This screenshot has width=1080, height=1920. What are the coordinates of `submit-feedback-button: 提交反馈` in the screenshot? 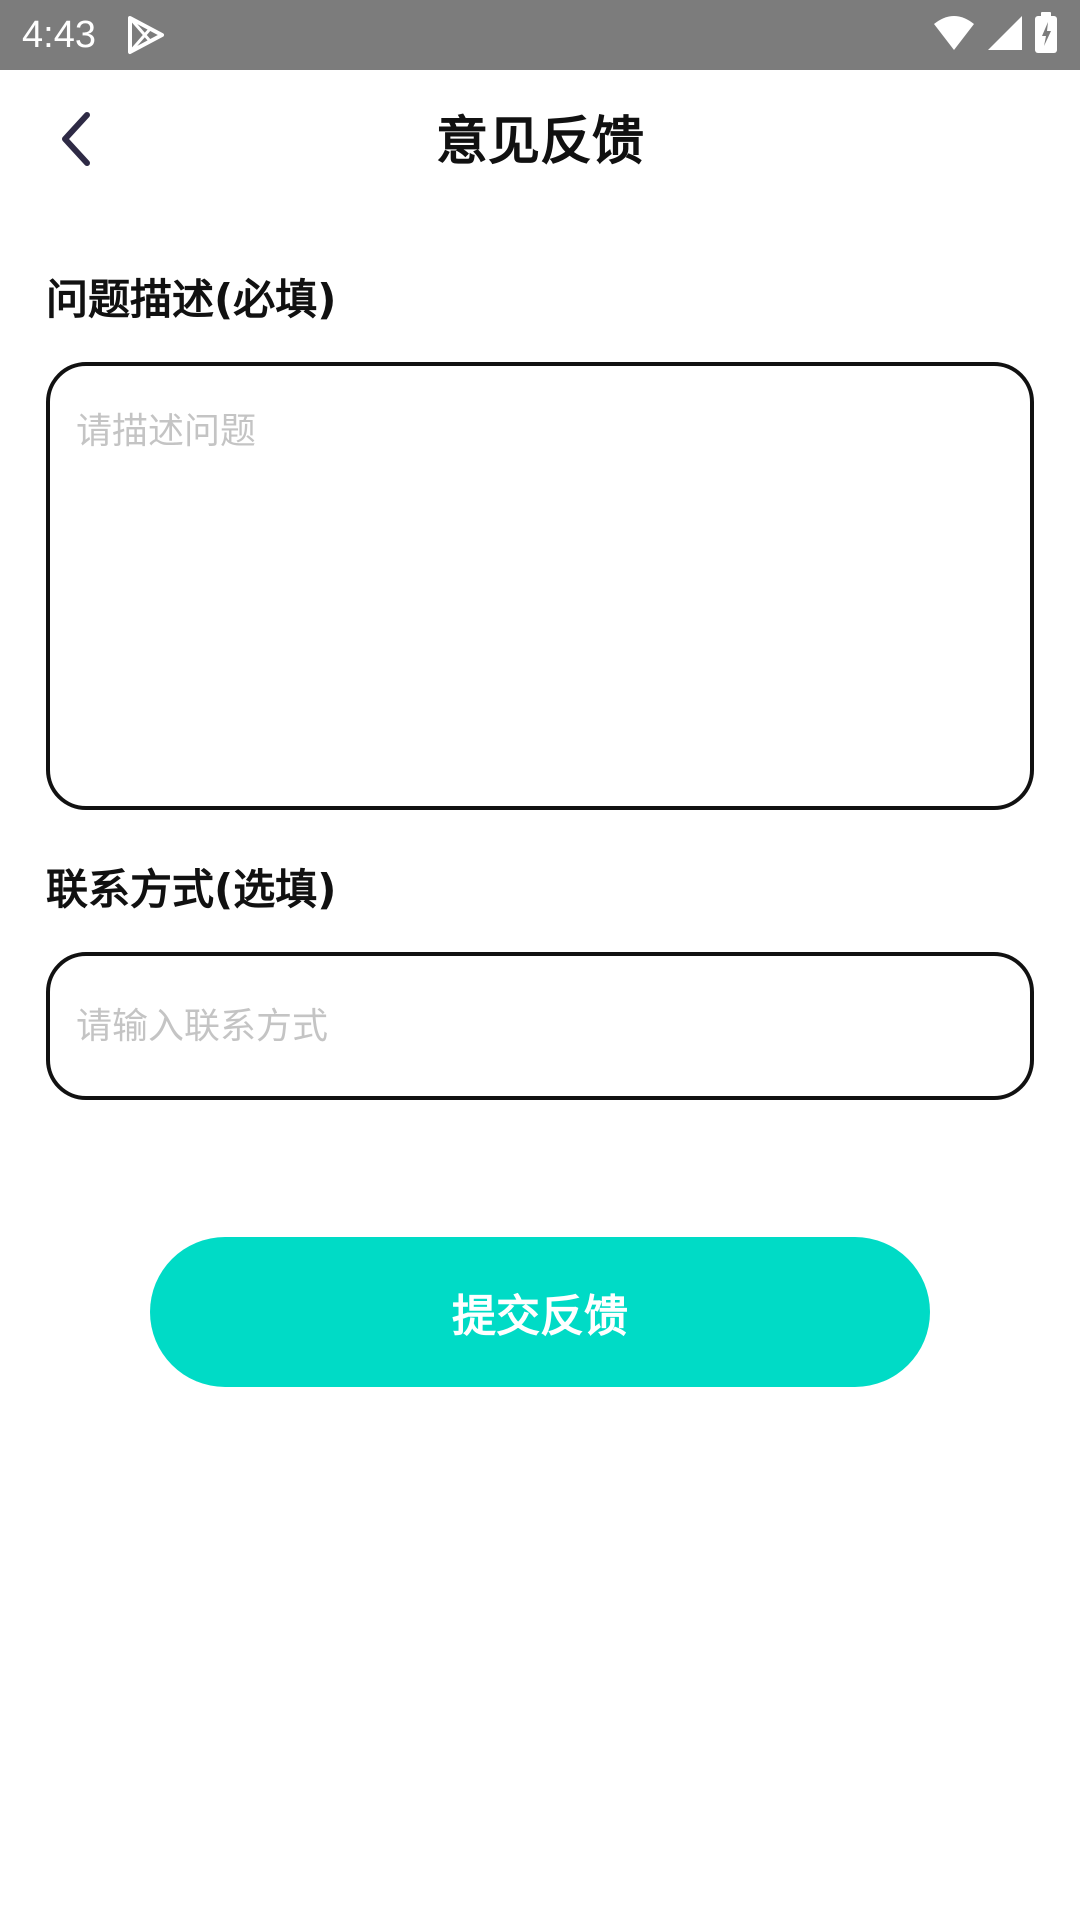 It's located at (540, 1312).